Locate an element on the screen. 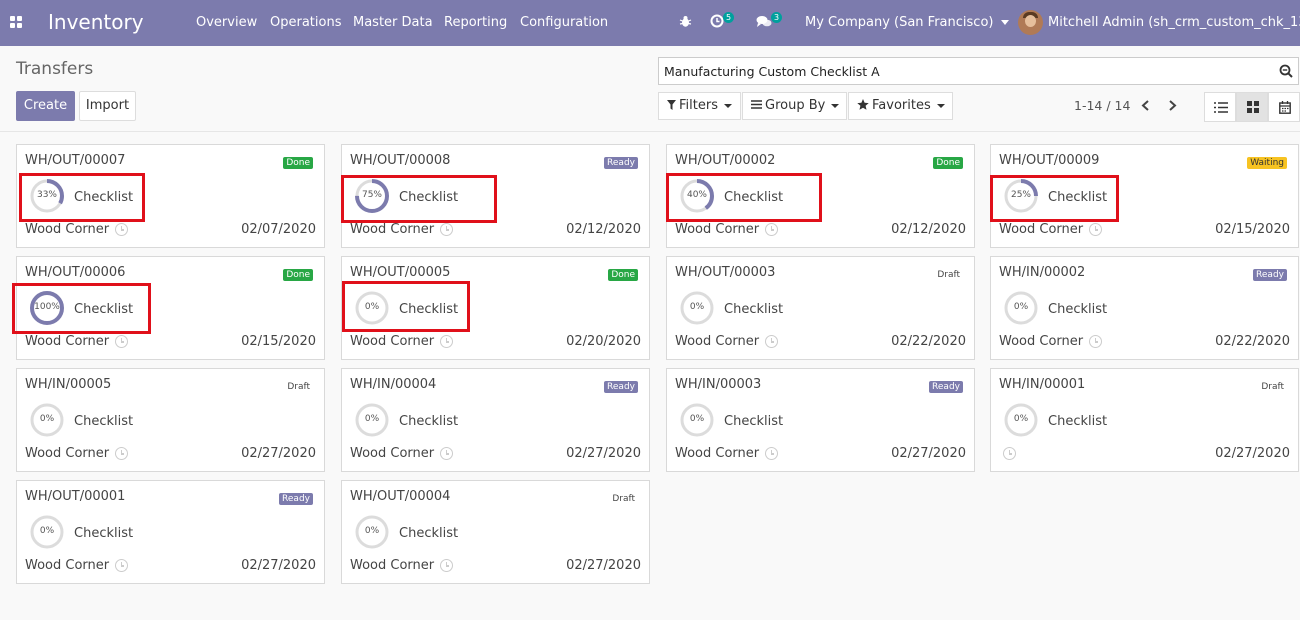  pager-value: 1-14 / 14 is located at coordinates (1102, 105).